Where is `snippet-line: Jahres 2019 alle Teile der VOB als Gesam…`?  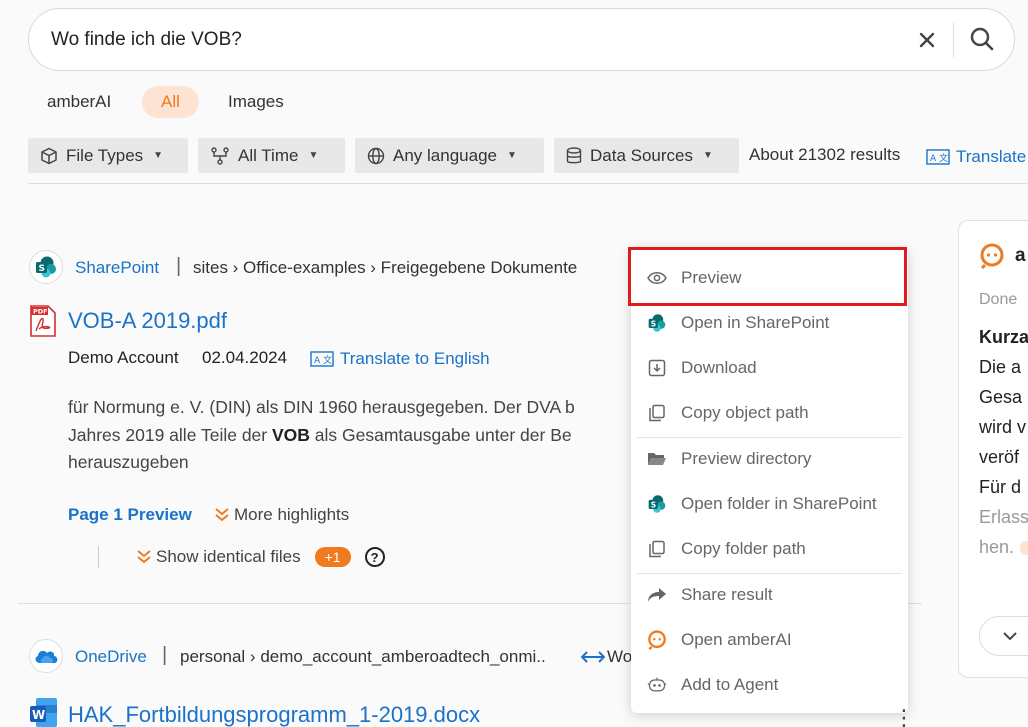
snippet-line: Jahres 2019 alle Teile der VOB als Gesam… is located at coordinates (368, 436).